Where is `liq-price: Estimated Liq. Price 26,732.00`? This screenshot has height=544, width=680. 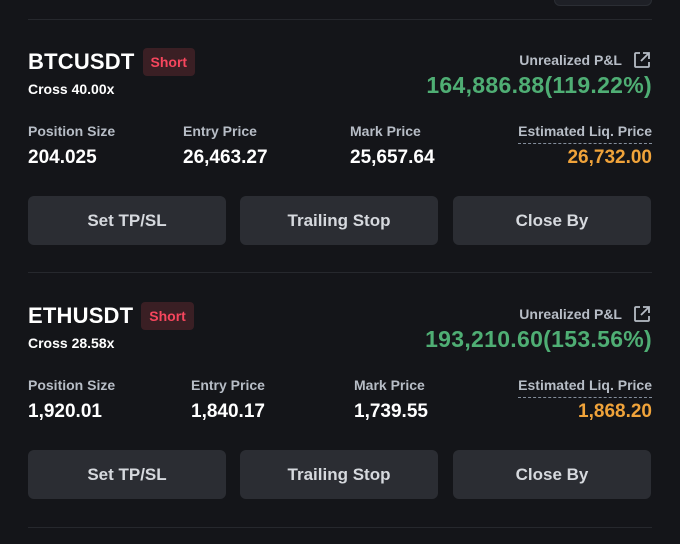 liq-price: Estimated Liq. Price 26,732.00 is located at coordinates (585, 146).